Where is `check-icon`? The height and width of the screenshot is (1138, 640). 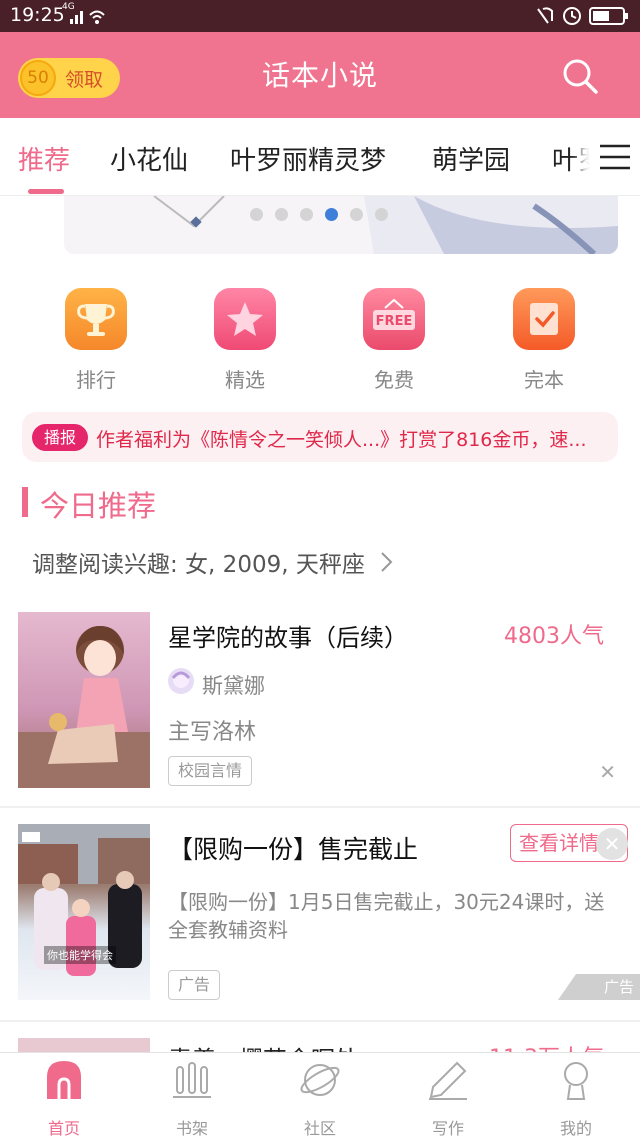
check-icon is located at coordinates (544, 319).